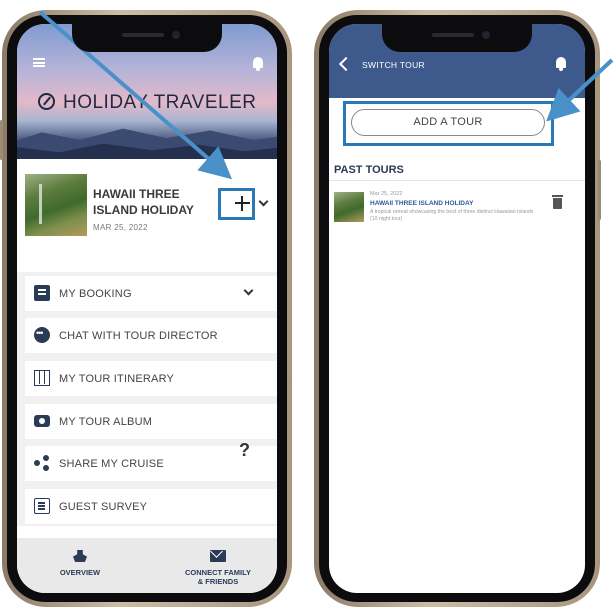  What do you see at coordinates (263, 201) in the screenshot?
I see `tour-dropdown-chevron-icon` at bounding box center [263, 201].